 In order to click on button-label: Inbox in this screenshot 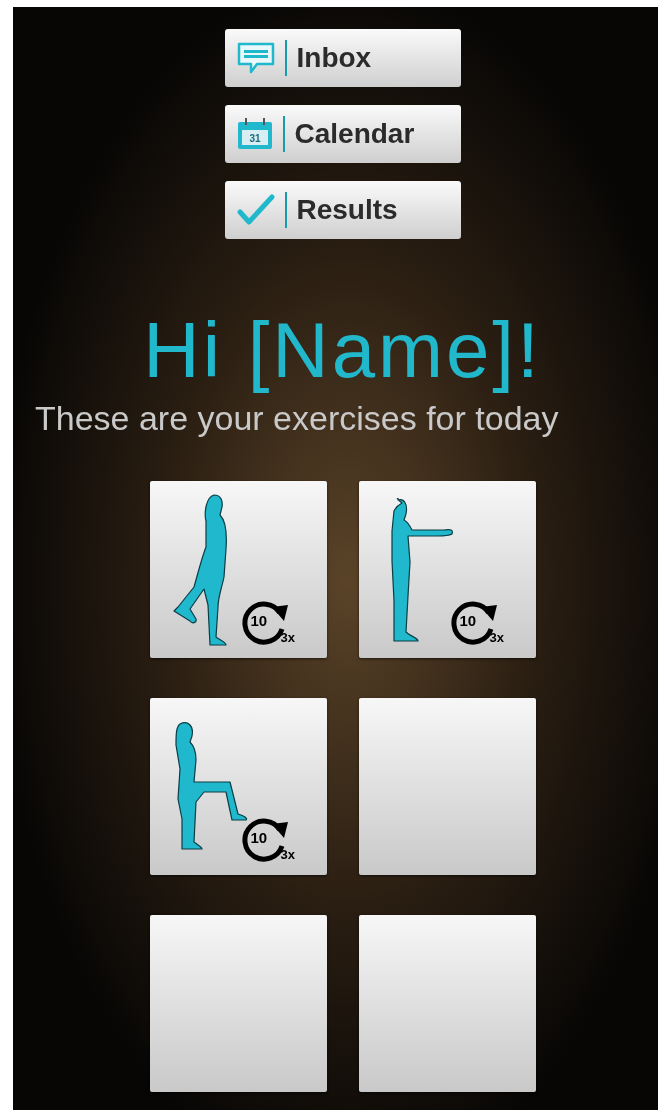, I will do `click(334, 58)`.